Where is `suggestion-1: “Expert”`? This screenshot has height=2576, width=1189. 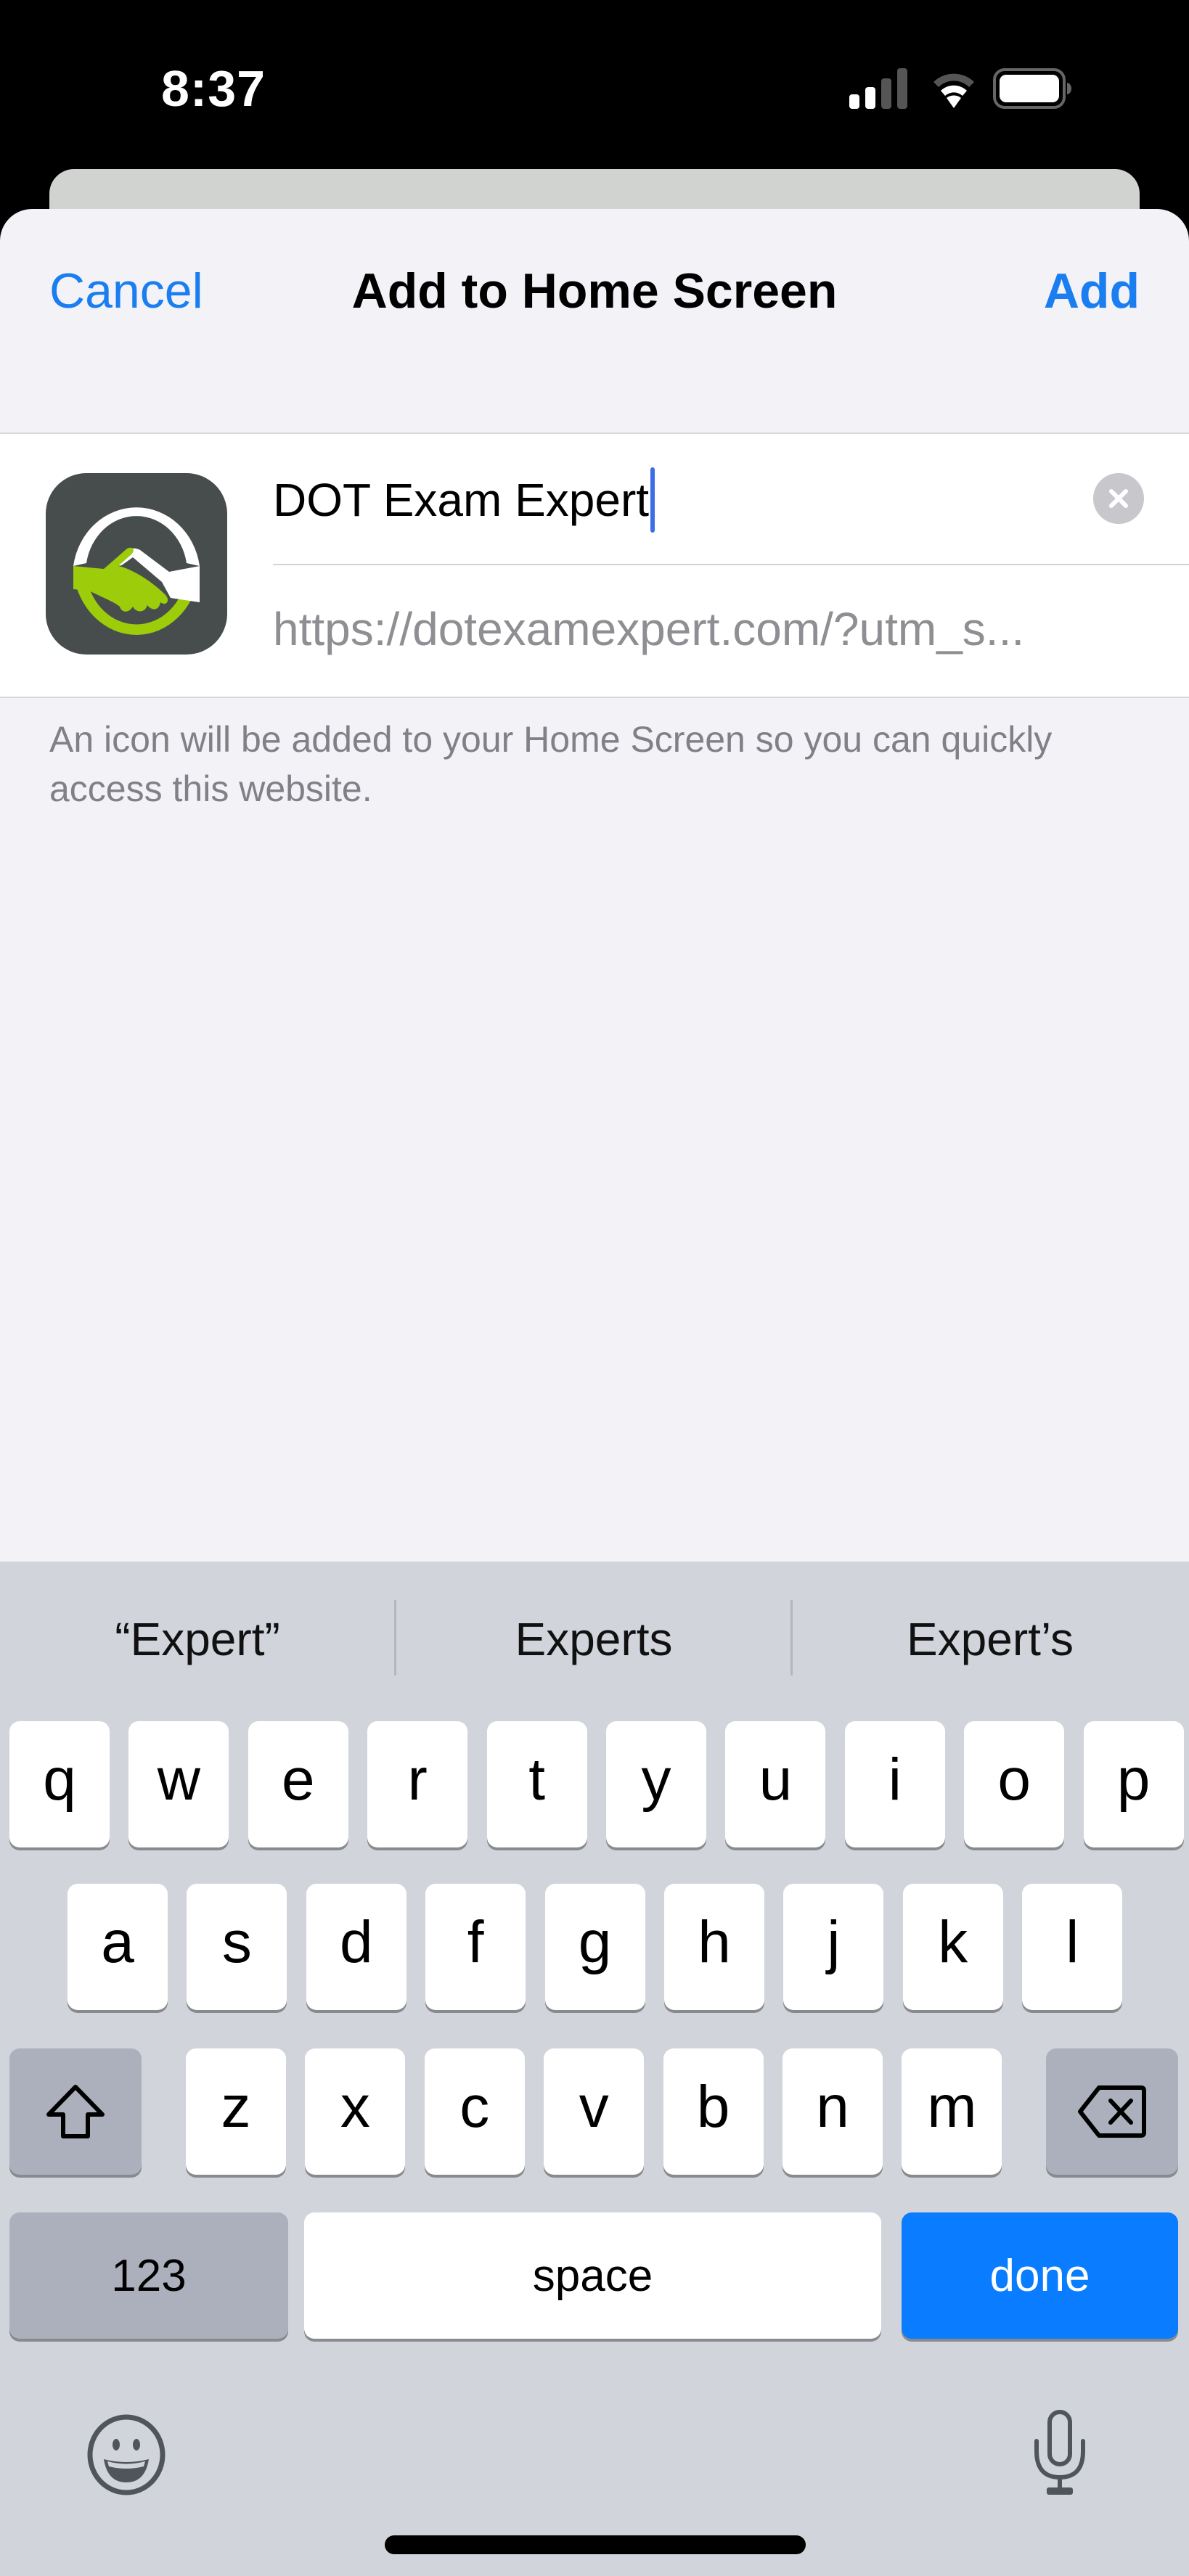 suggestion-1: “Expert” is located at coordinates (197, 1639).